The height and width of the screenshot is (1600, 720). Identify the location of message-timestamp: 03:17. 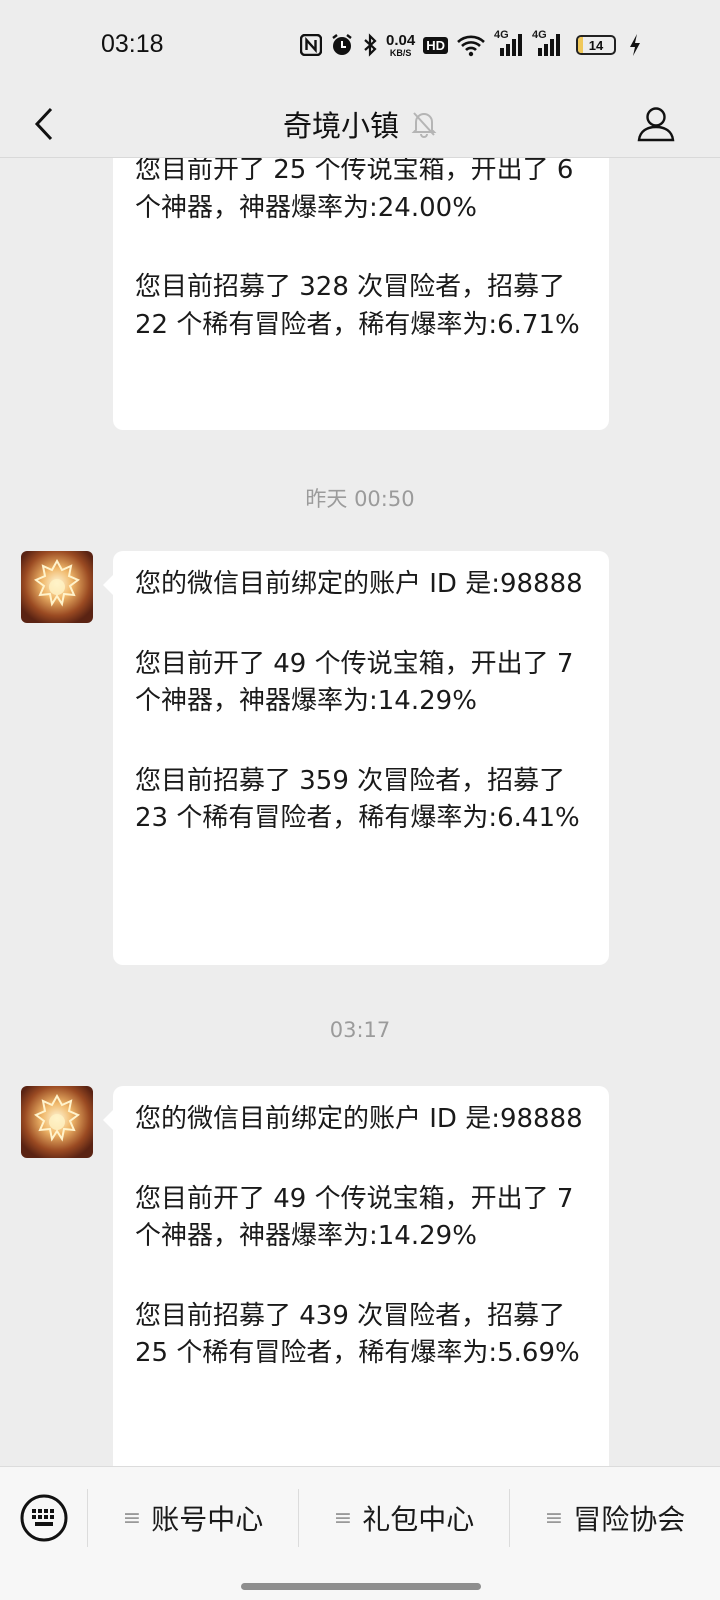
(360, 1030).